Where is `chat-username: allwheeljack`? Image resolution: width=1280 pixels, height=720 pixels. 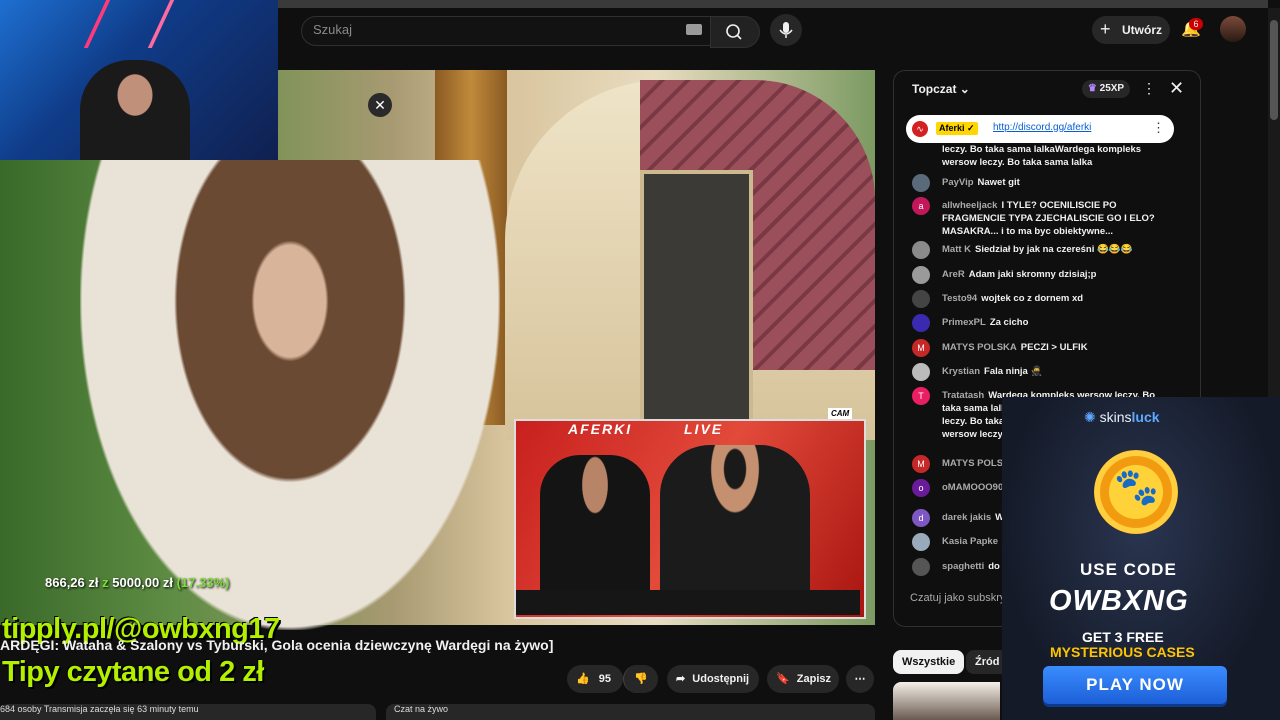 chat-username: allwheeljack is located at coordinates (969, 205).